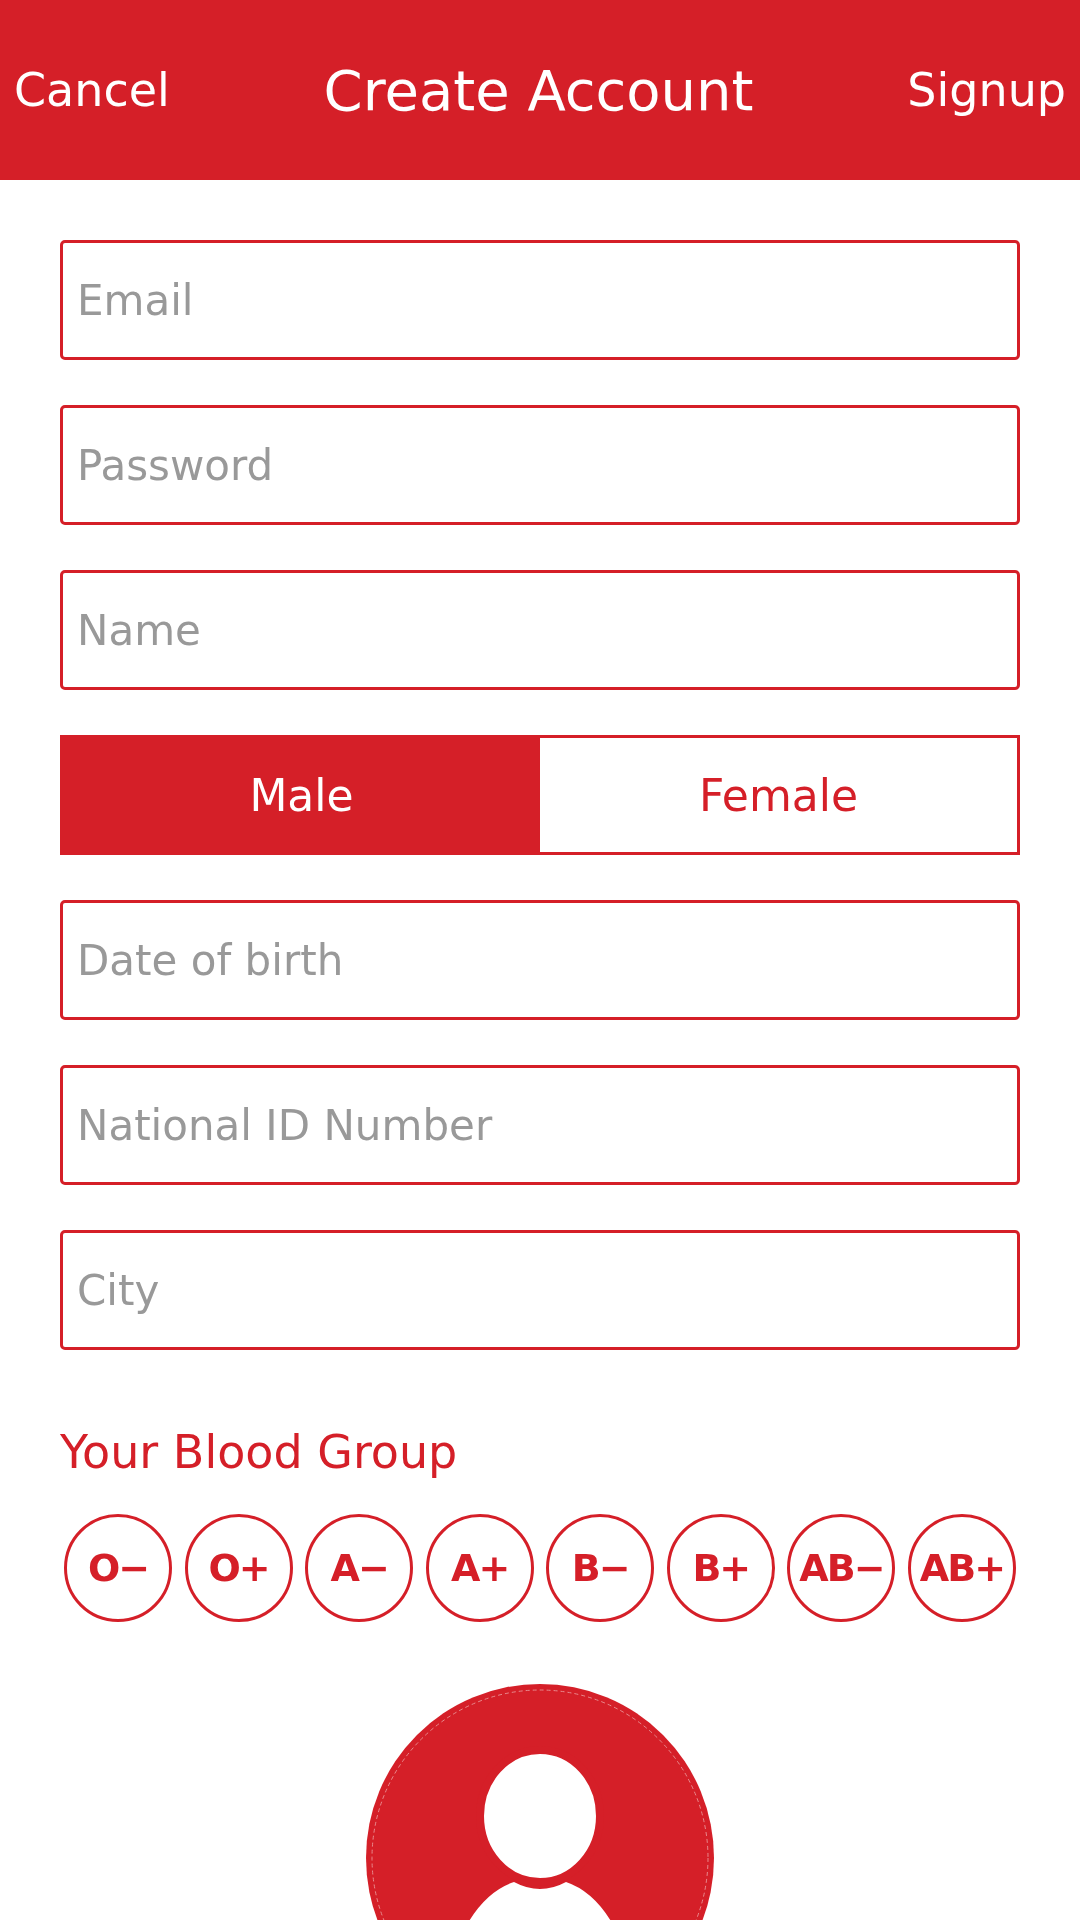 Image resolution: width=1080 pixels, height=1920 pixels. I want to click on blood-group-option: O−, so click(118, 1568).